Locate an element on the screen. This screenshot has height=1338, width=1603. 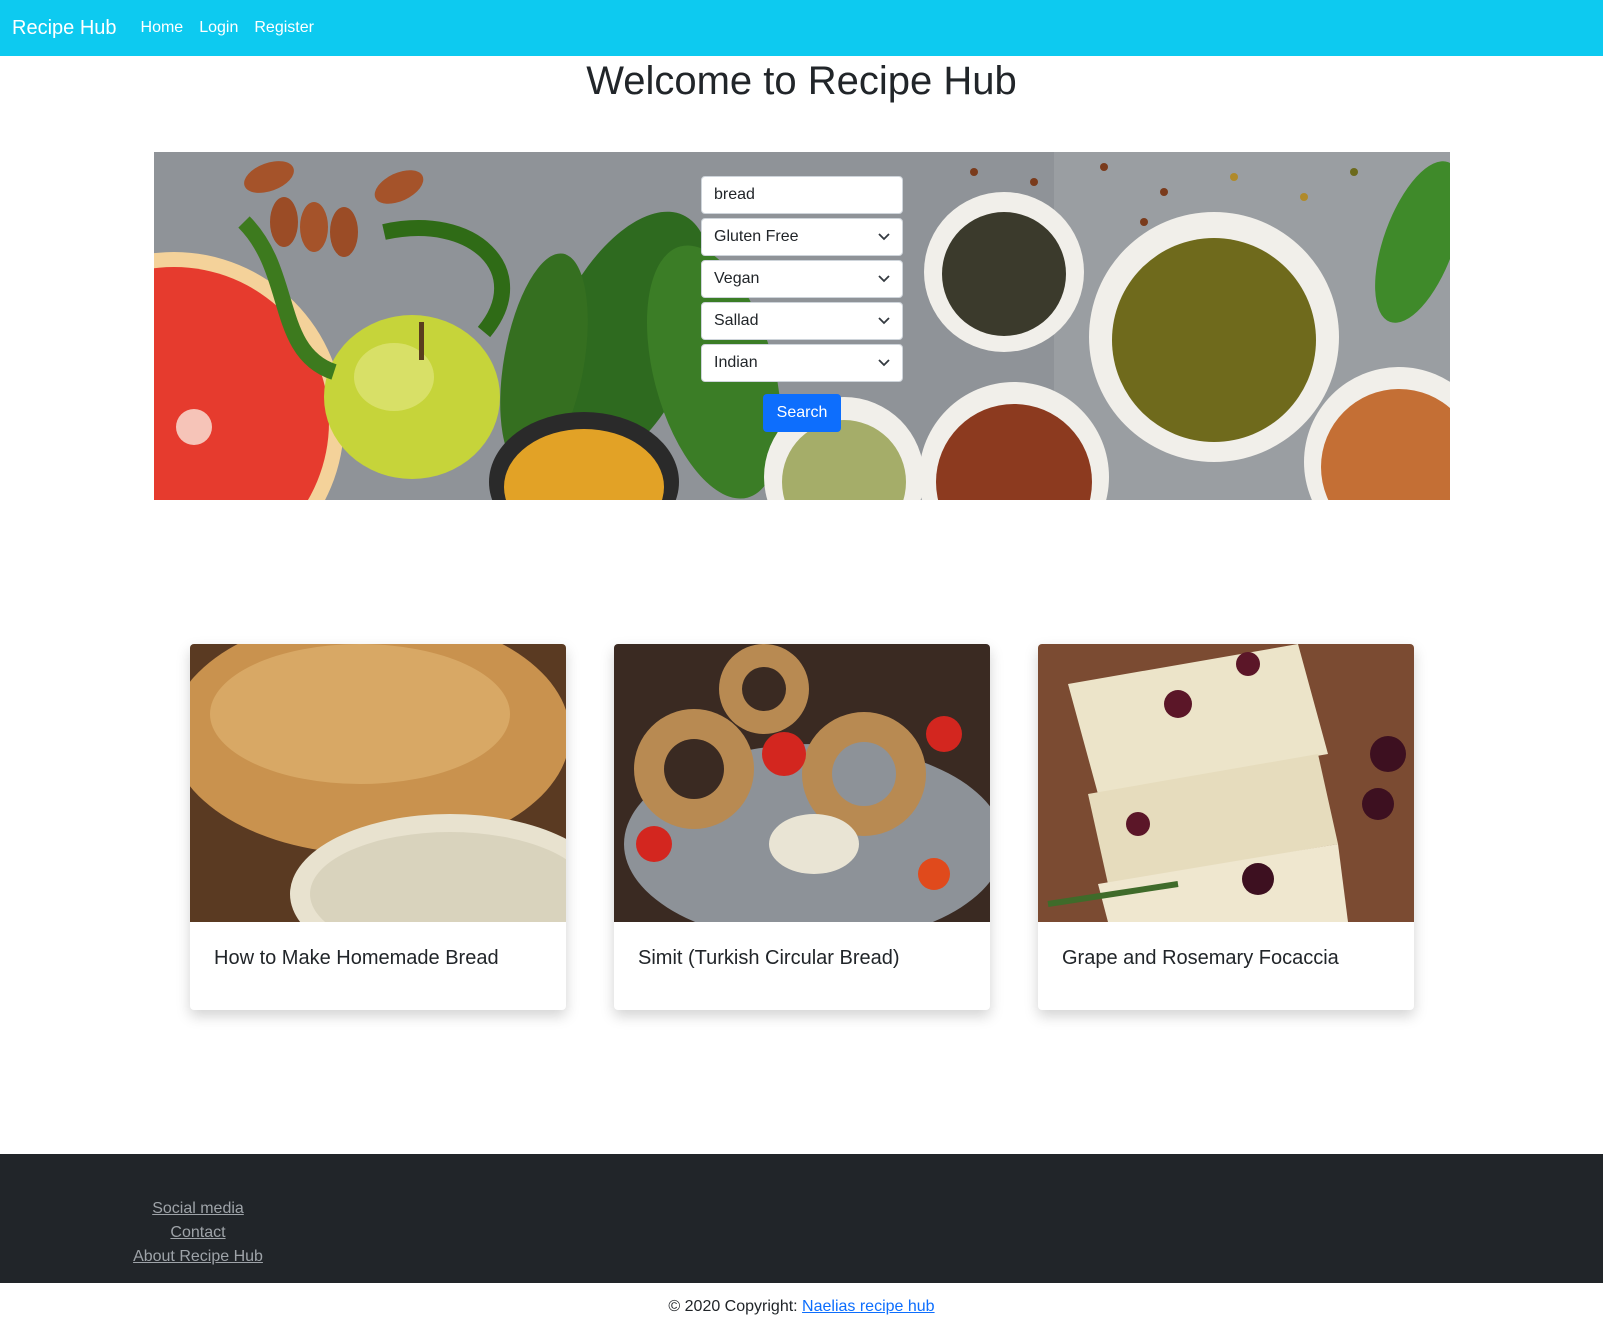
footer-link-about: About Recipe Hub is located at coordinates (198, 1257).